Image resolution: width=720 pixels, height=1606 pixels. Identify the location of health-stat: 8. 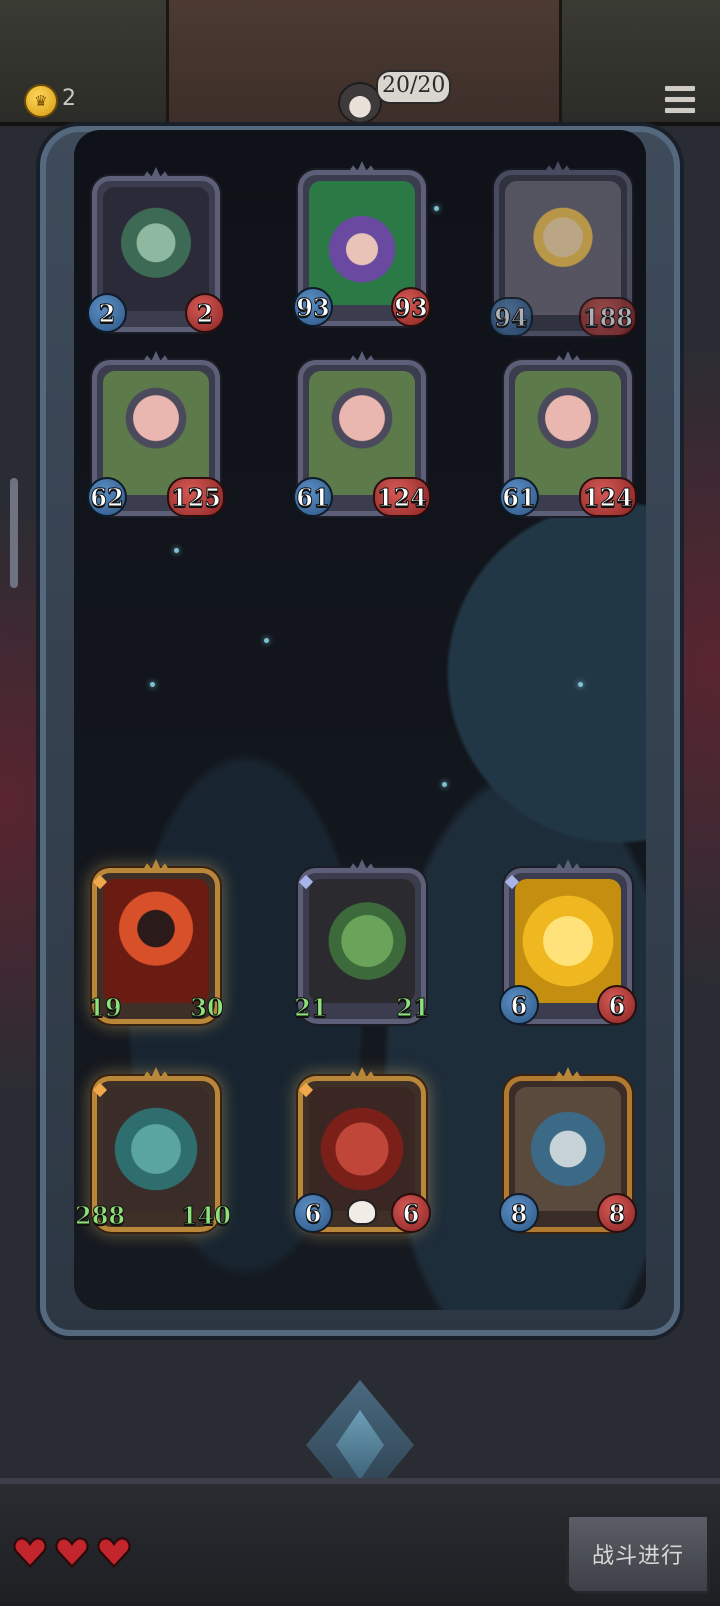
(617, 1213).